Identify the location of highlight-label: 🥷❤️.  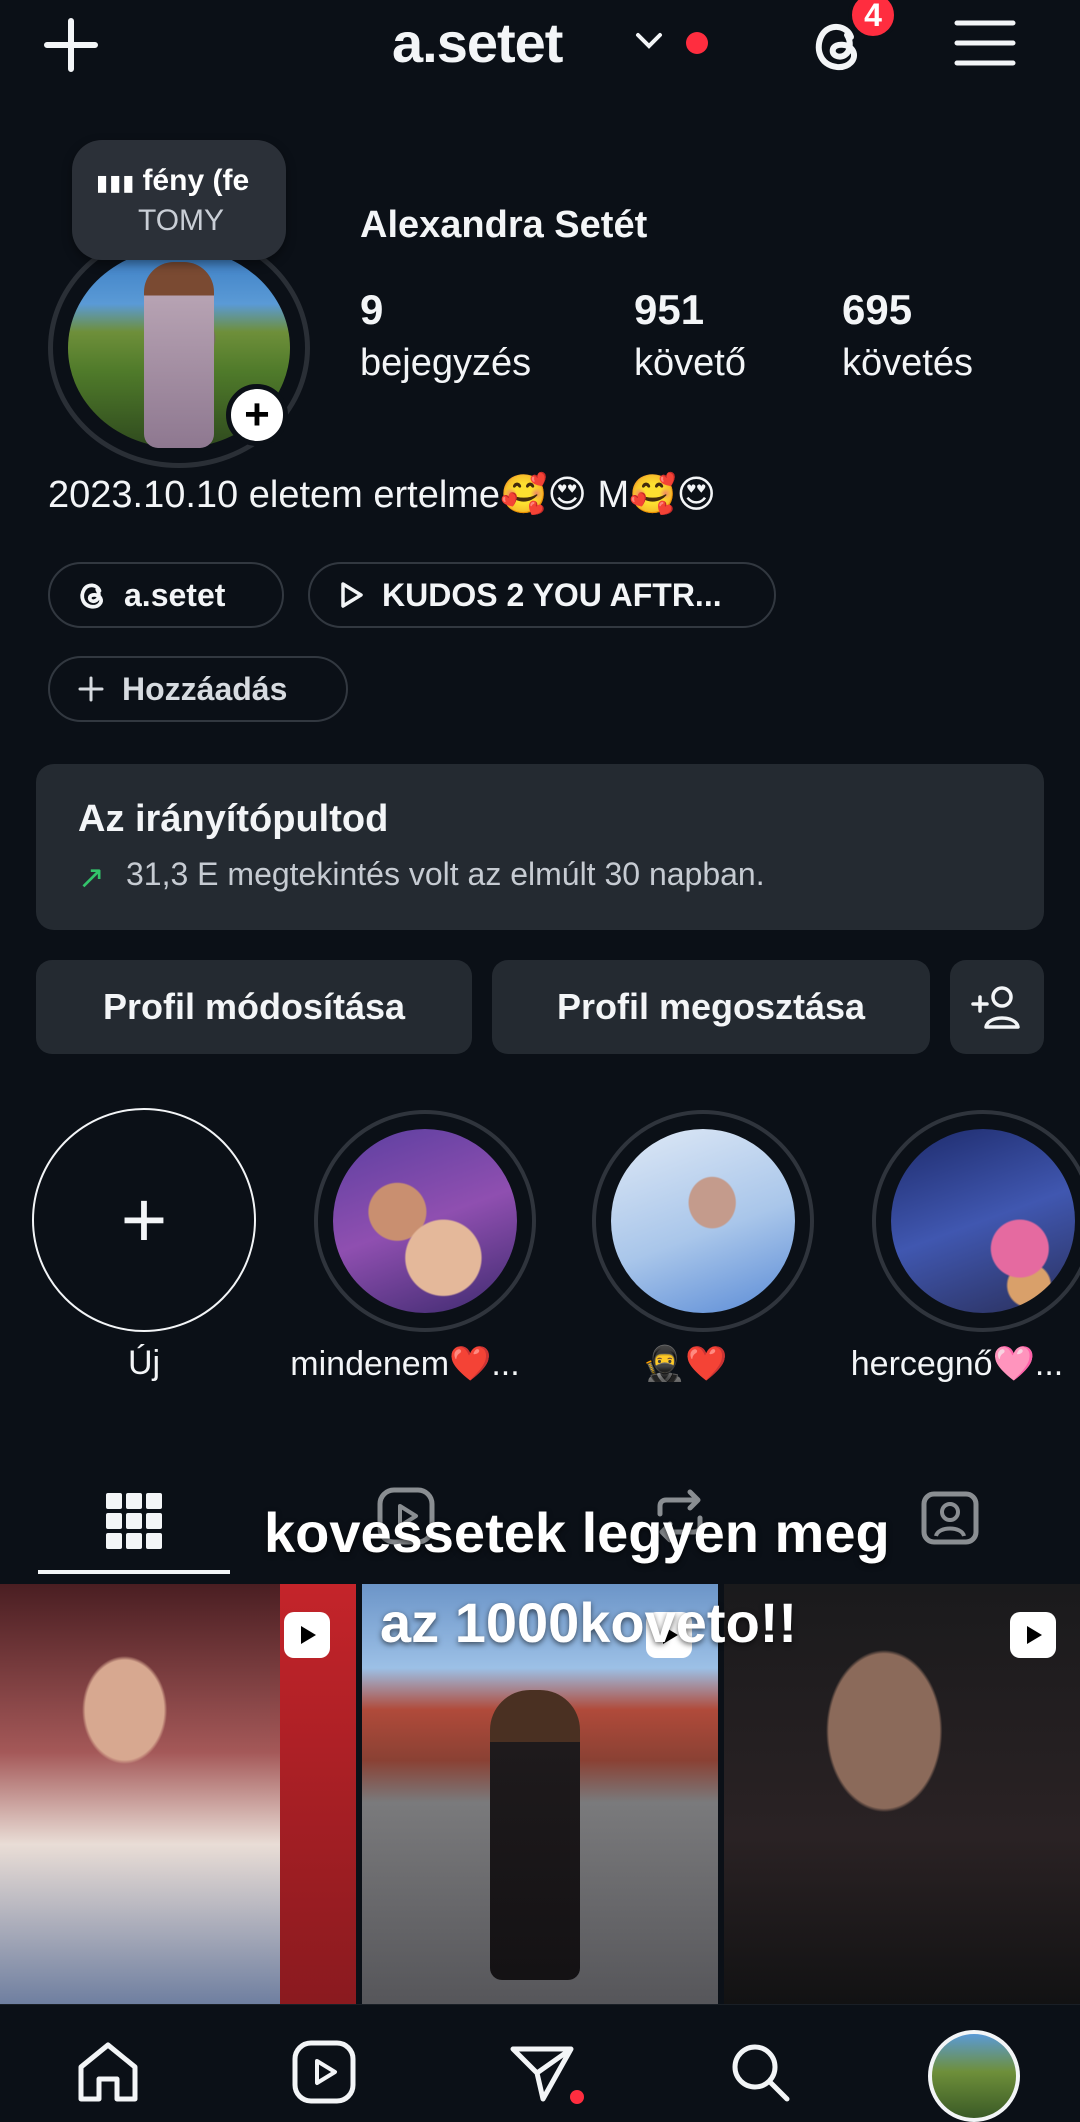
(685, 1364).